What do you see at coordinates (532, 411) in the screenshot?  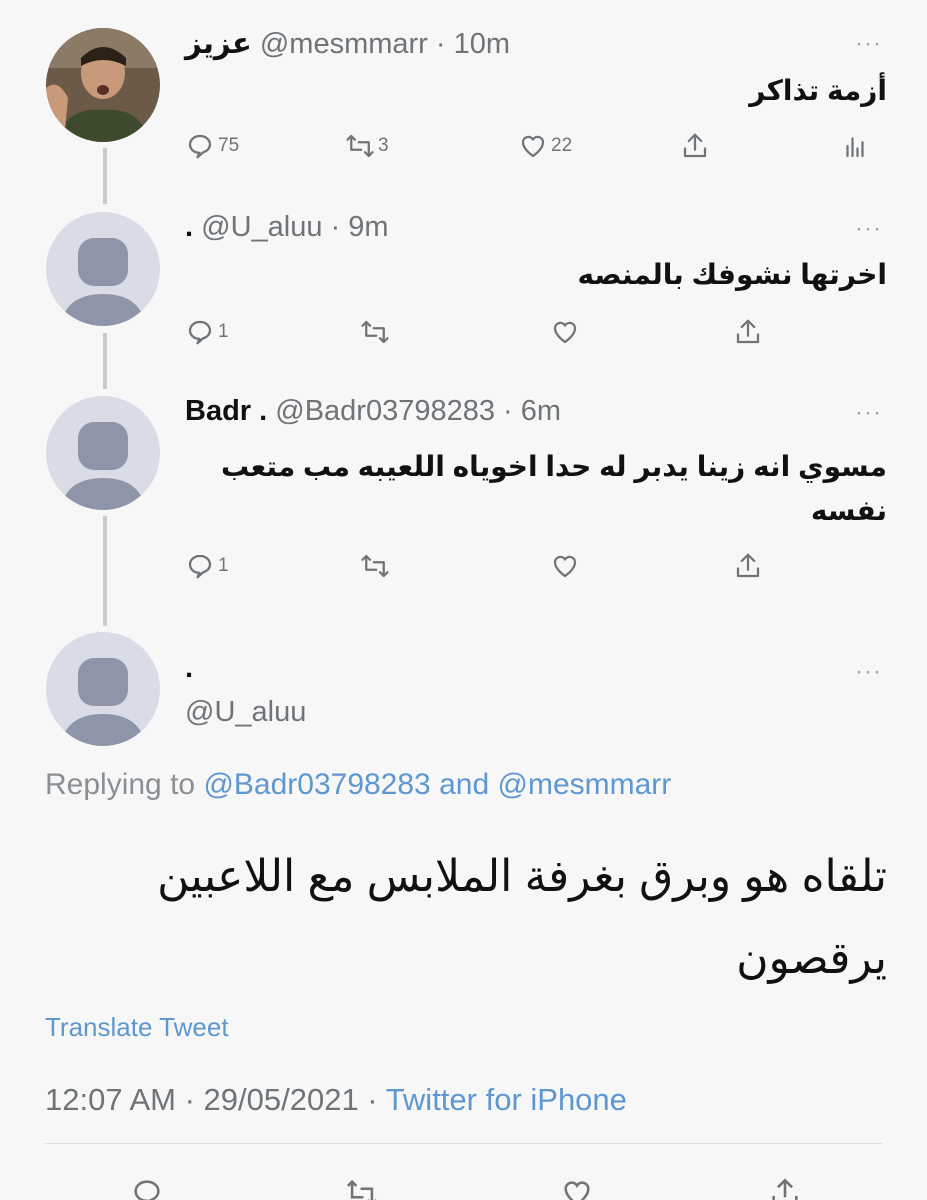 I see `timestamp: · 6m` at bounding box center [532, 411].